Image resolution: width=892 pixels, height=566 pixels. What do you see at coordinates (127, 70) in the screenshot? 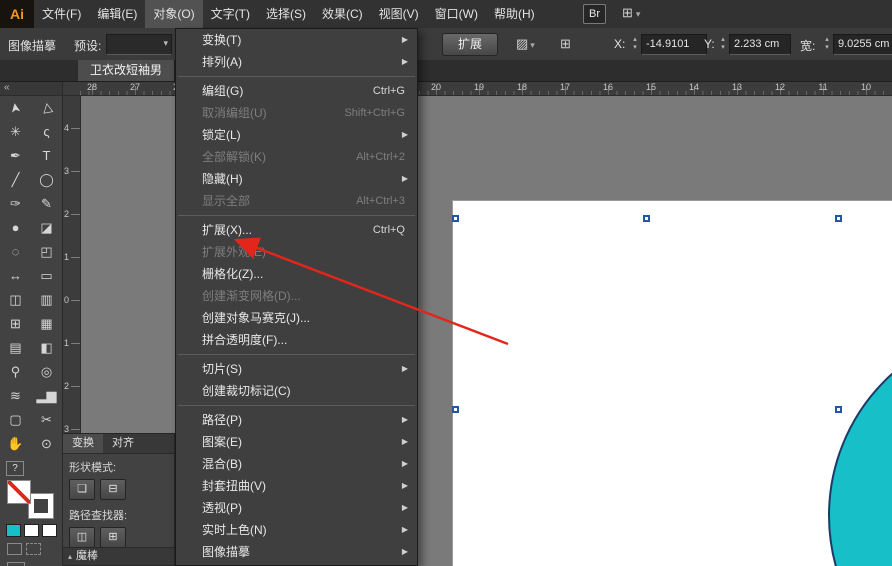
I see `document-tab: 卫衣改短袖男` at bounding box center [127, 70].